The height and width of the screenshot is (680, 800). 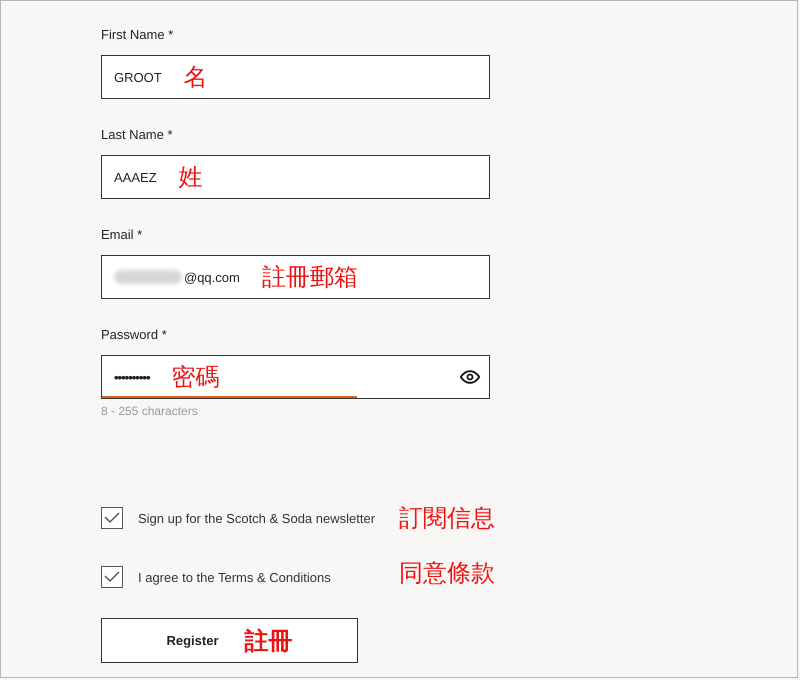 I want to click on annotation-text: 名, so click(x=196, y=77).